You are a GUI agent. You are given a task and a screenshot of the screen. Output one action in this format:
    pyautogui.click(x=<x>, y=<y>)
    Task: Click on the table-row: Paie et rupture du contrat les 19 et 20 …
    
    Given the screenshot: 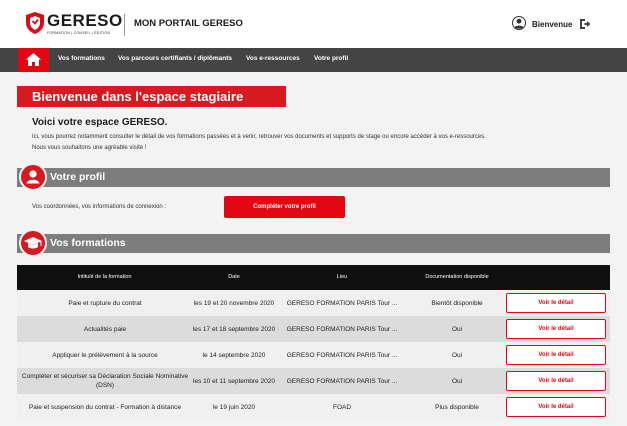 What is the action you would take?
    pyautogui.click(x=313, y=303)
    